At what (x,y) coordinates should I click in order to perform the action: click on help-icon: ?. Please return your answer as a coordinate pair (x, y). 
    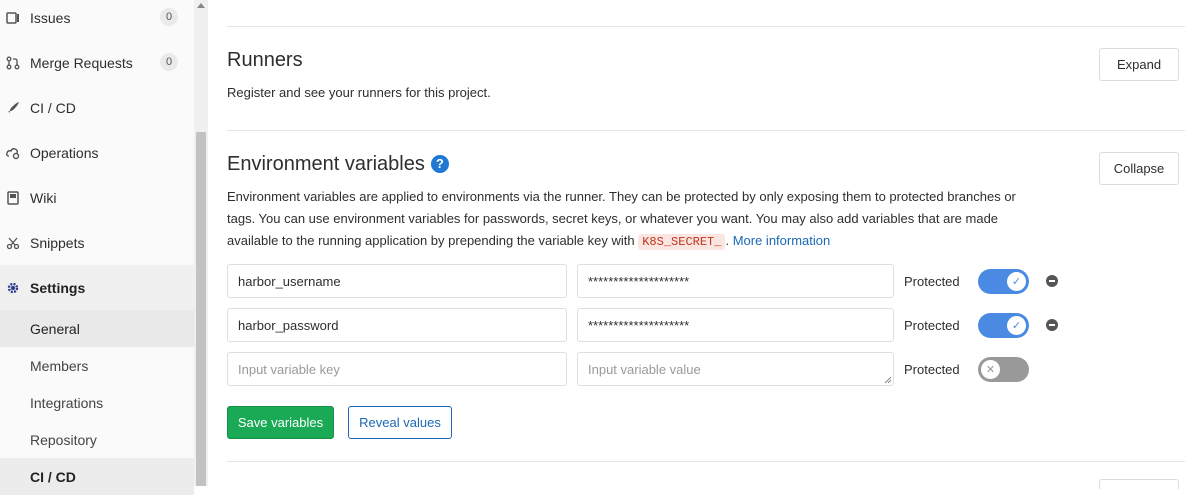
    Looking at the image, I should click on (439, 163).